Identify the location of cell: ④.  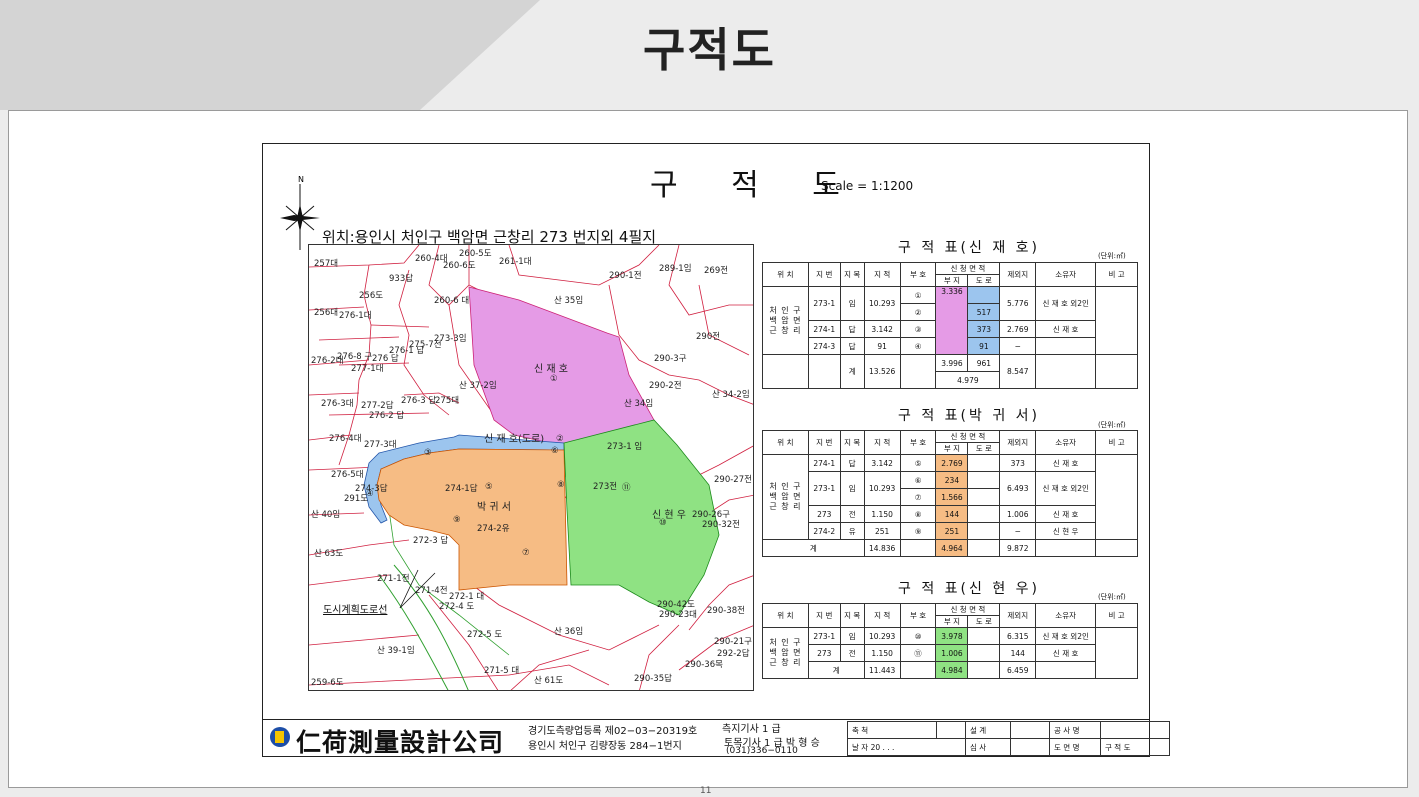
(918, 346).